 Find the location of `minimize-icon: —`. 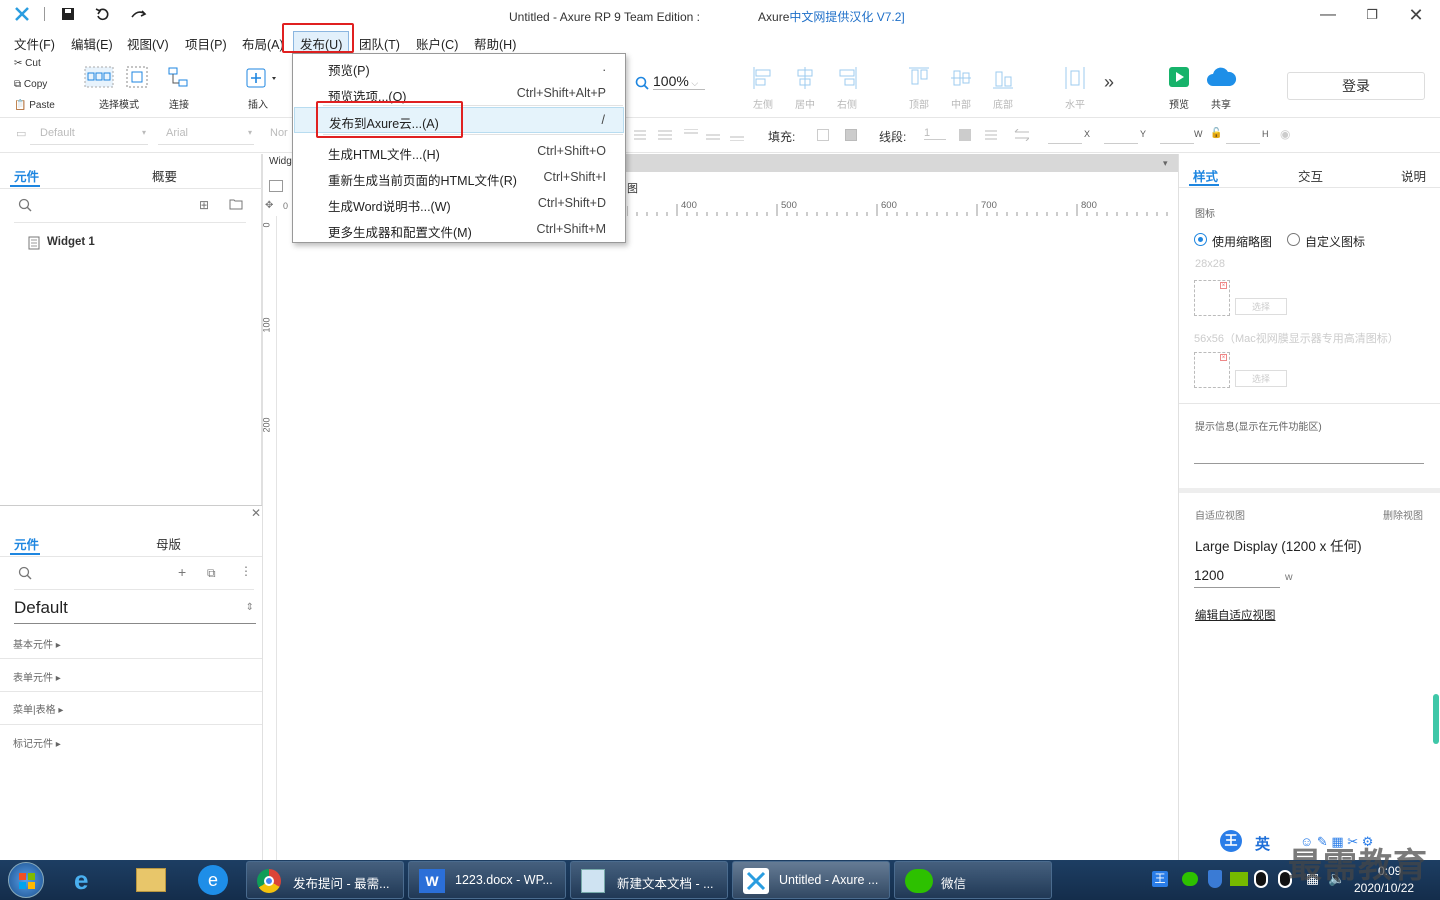

minimize-icon: — is located at coordinates (1328, 15).